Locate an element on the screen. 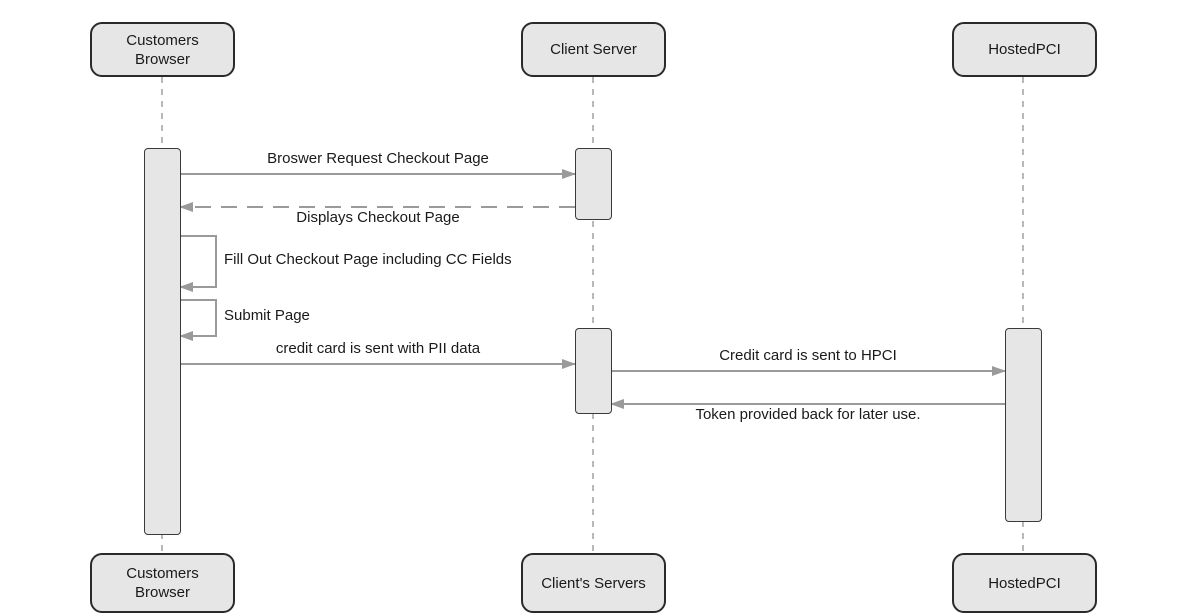  message-label-6: Credit card is sent to HPCI is located at coordinates (808, 355).